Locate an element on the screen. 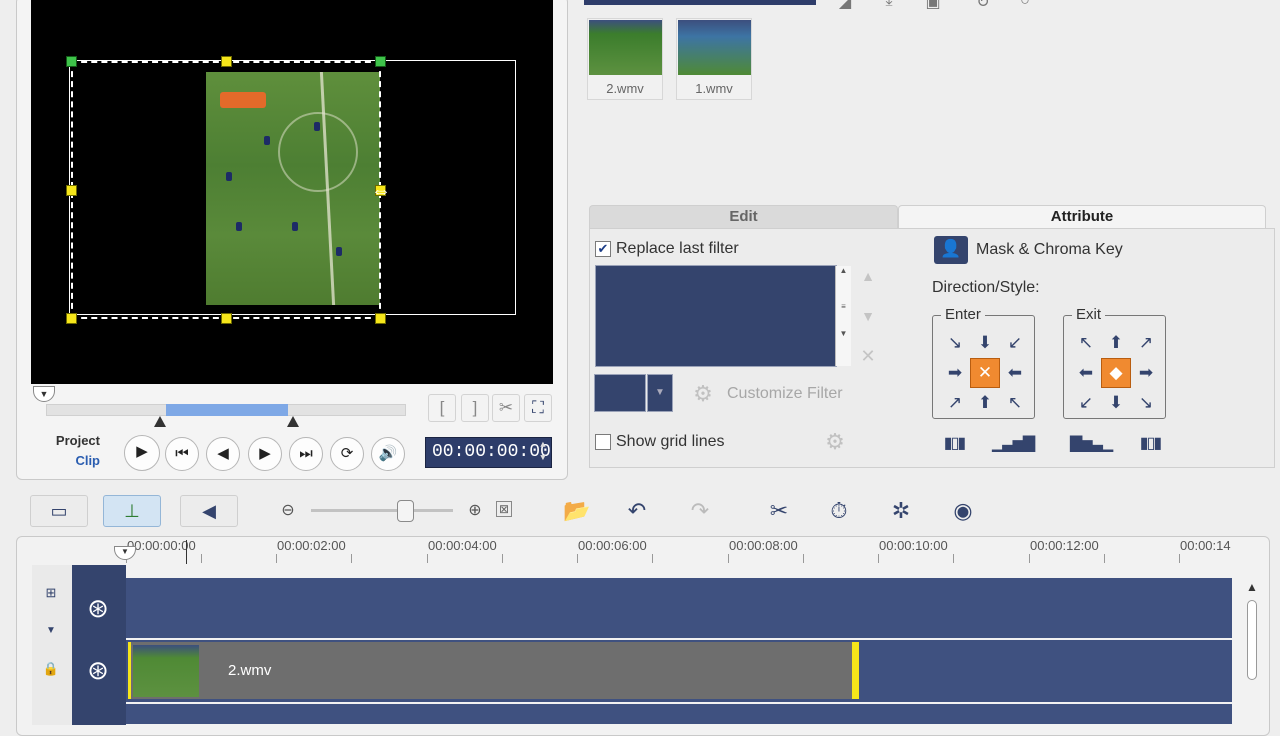  enter-static-icon: ✕ is located at coordinates (985, 373).